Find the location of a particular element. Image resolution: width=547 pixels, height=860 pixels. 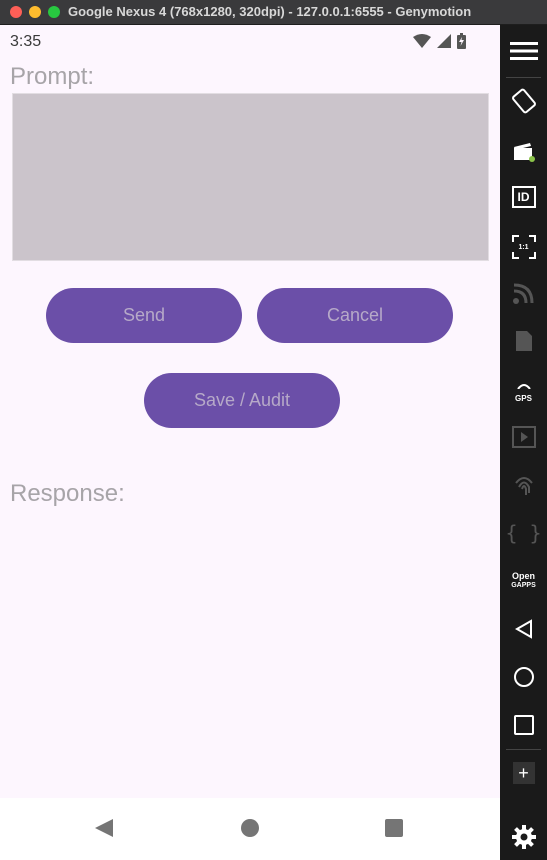

id-icon: ID is located at coordinates (523, 197).